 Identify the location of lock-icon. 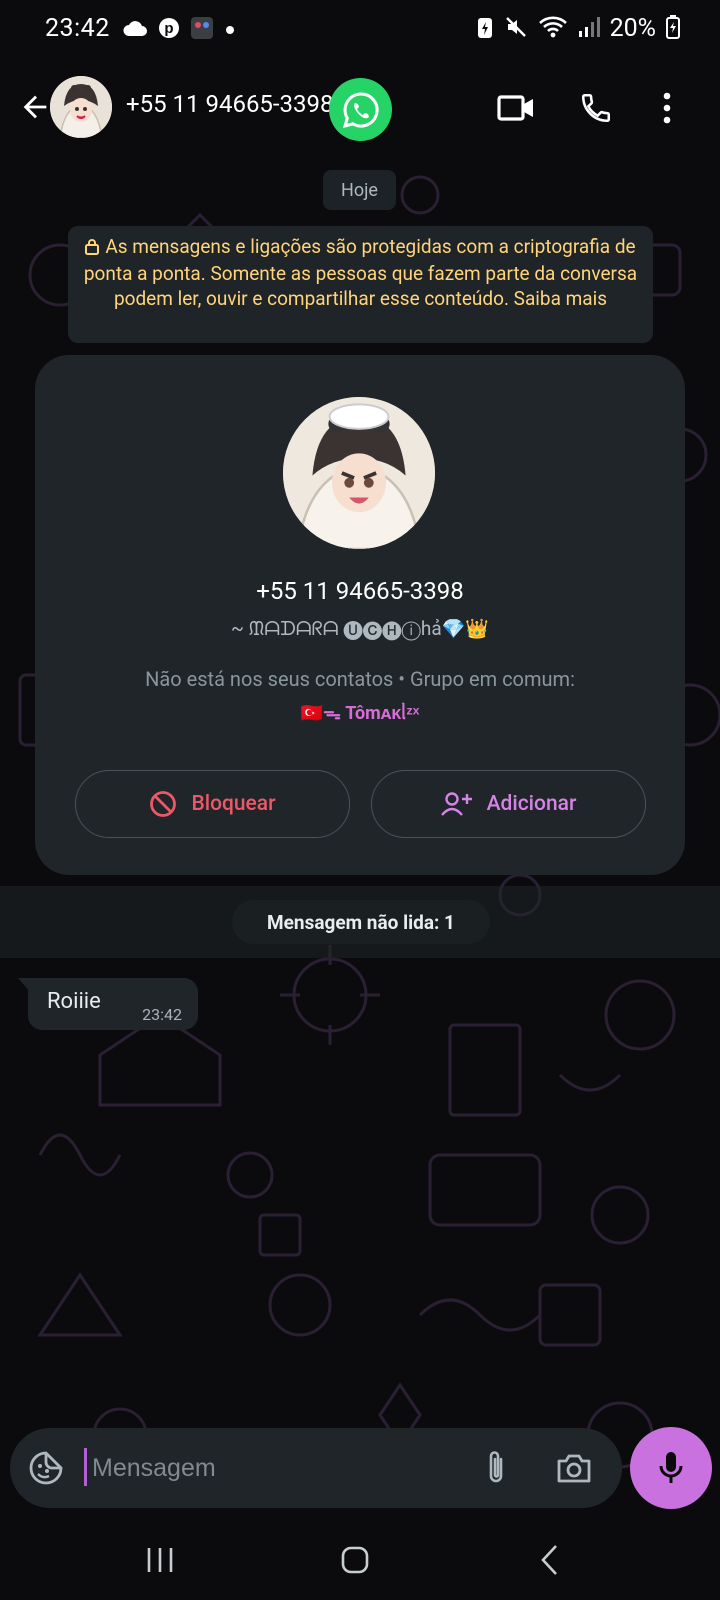
(92, 248).